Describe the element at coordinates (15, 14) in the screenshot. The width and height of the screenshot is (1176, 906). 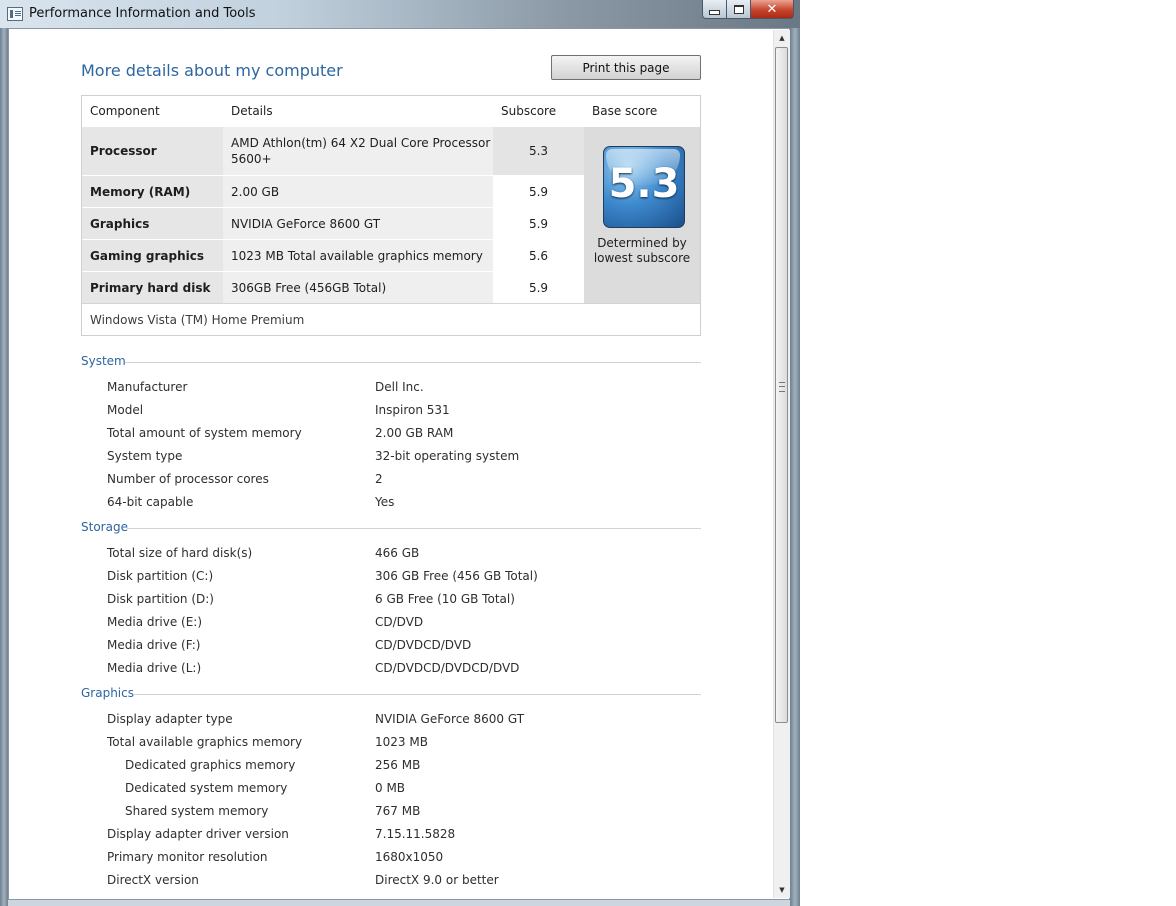
I see `app-icon` at that location.